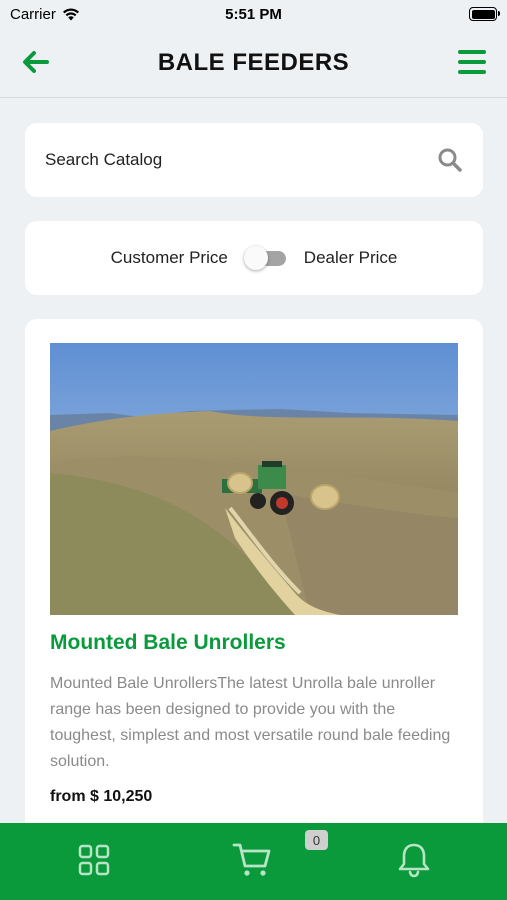  Describe the element at coordinates (254, 643) in the screenshot. I see `product-title: Mounted Bale Unrollers` at that location.